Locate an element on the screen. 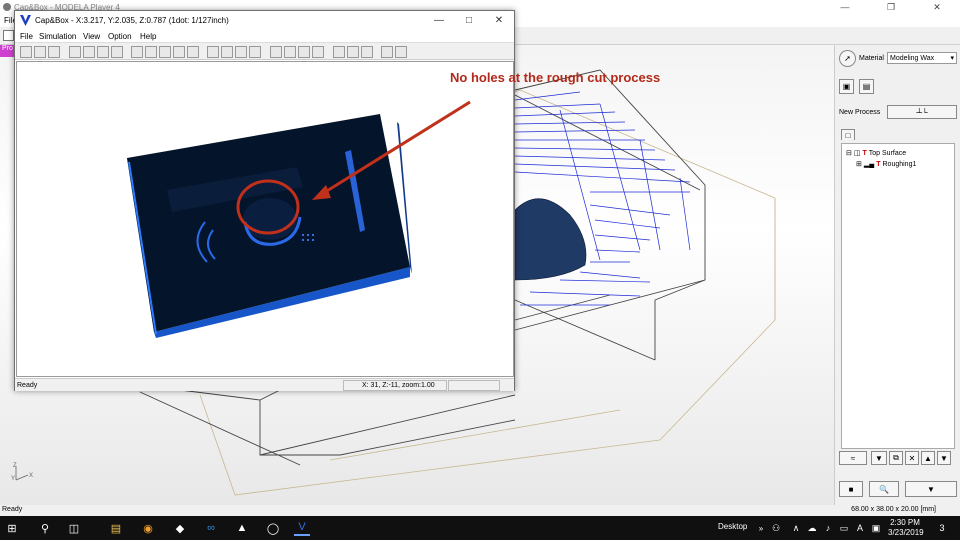 This screenshot has width=960, height=540. menu-view: View is located at coordinates (91, 36).